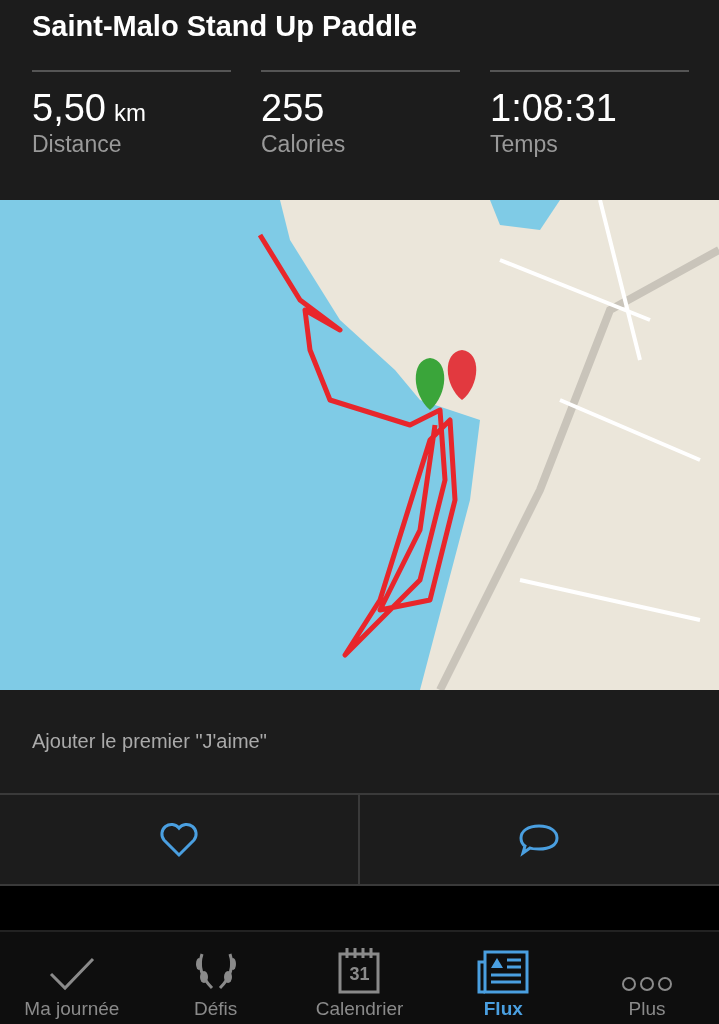 The image size is (719, 1024). I want to click on like-button, so click(180, 840).